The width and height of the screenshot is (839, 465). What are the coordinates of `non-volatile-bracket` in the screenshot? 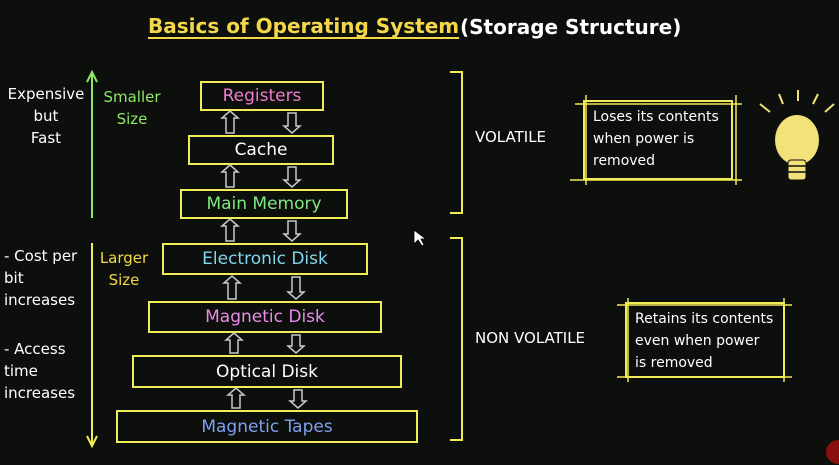 It's located at (456, 339).